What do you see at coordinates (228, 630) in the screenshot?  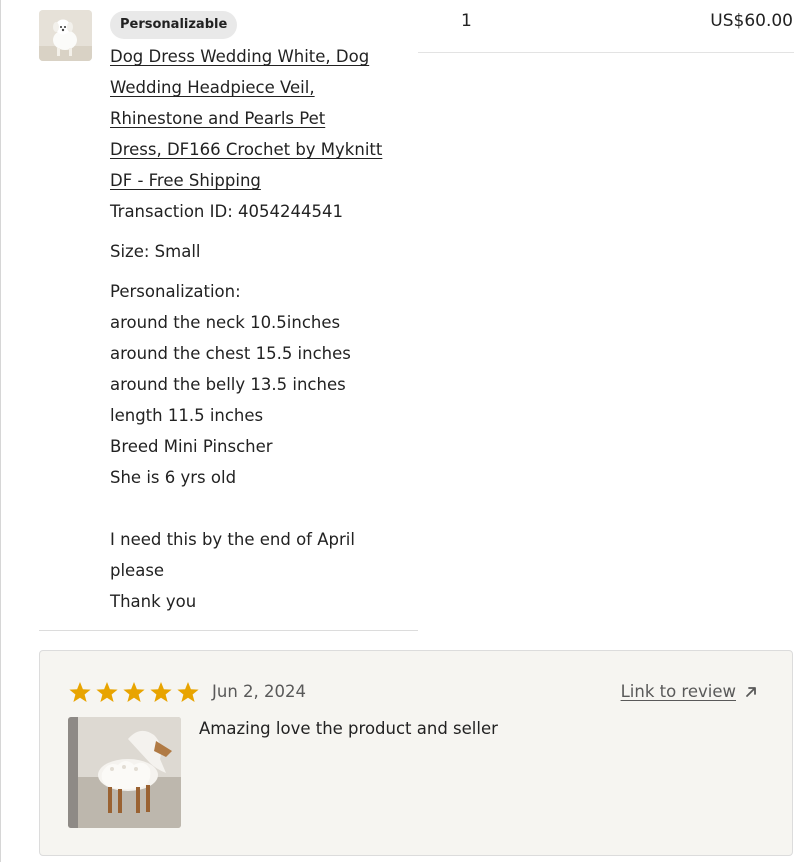 I see `item-divider` at bounding box center [228, 630].